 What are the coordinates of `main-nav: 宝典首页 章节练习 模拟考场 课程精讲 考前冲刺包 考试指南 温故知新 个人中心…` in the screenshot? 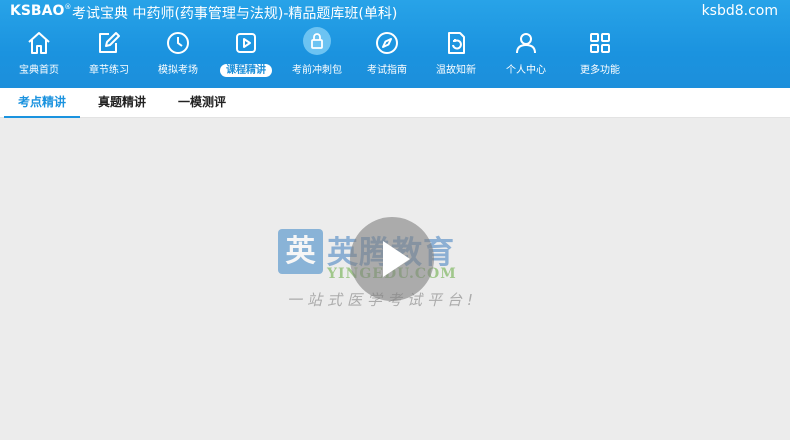 It's located at (395, 56).